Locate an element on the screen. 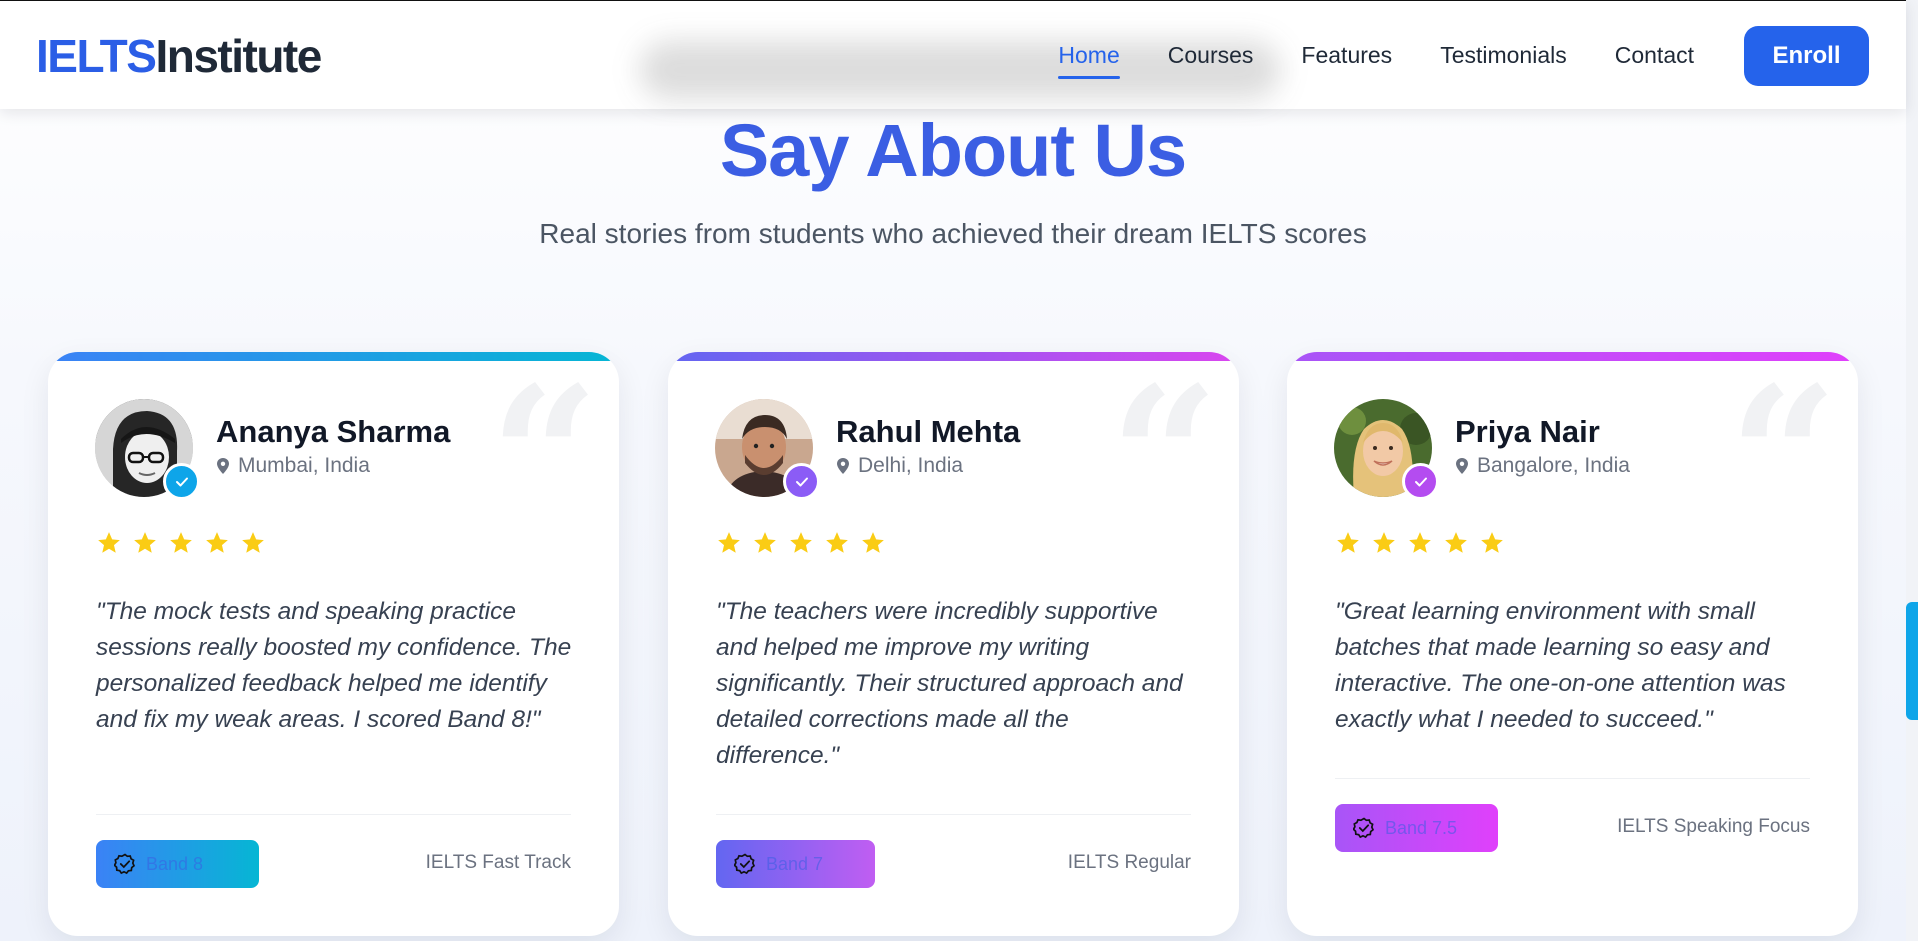 Image resolution: width=1918 pixels, height=941 pixels. program-name: IELTS Speaking Focus is located at coordinates (1713, 826).